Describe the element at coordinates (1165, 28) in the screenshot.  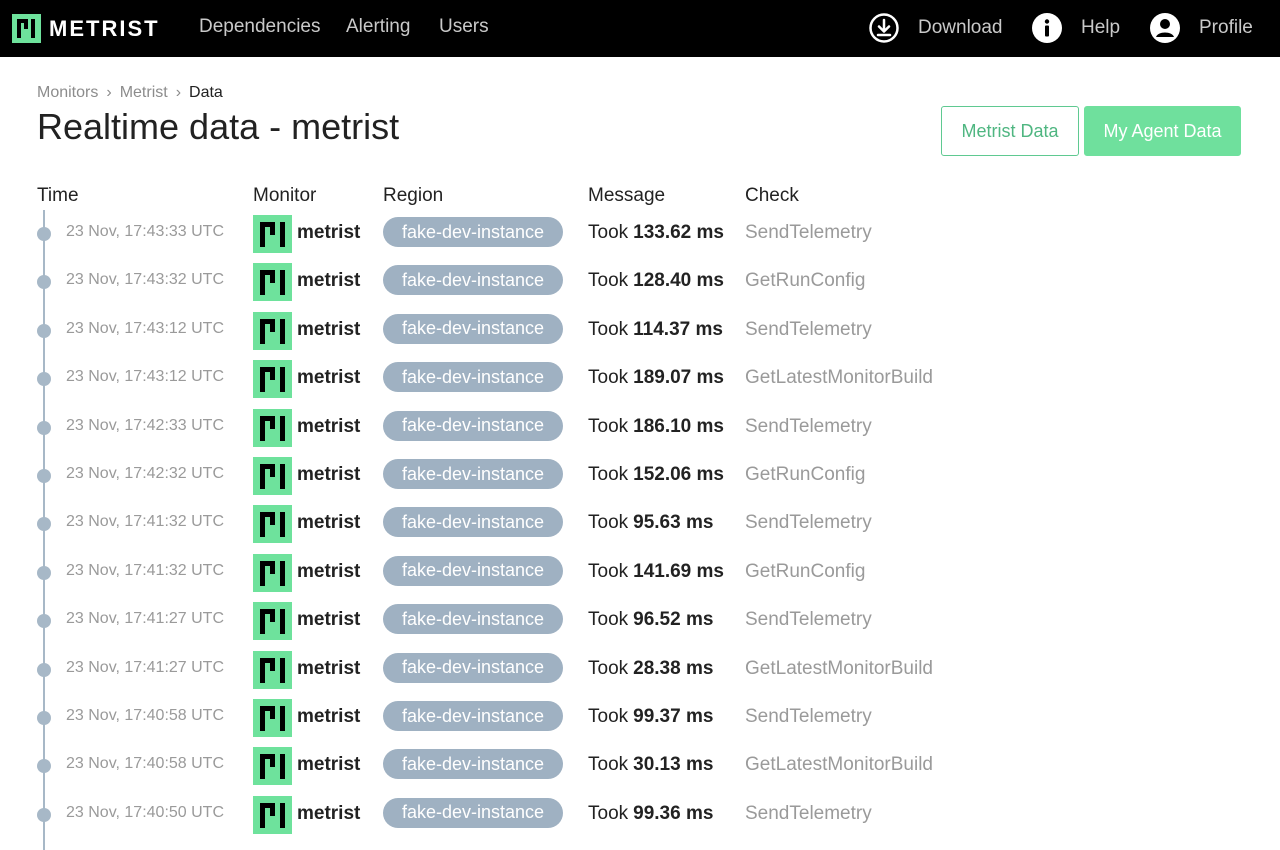
I see `user-avatar-icon` at that location.